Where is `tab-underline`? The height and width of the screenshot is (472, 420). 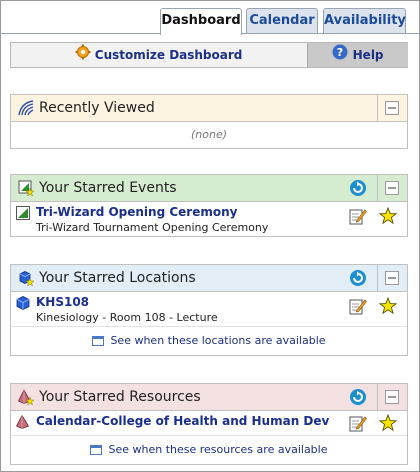 tab-underline is located at coordinates (210, 33).